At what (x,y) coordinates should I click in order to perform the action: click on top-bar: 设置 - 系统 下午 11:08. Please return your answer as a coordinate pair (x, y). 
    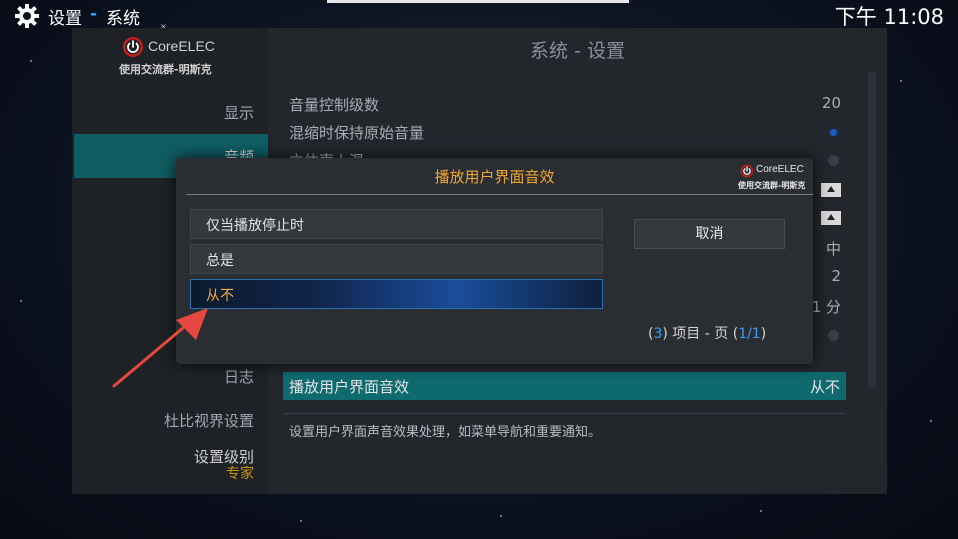
    Looking at the image, I should click on (479, 15).